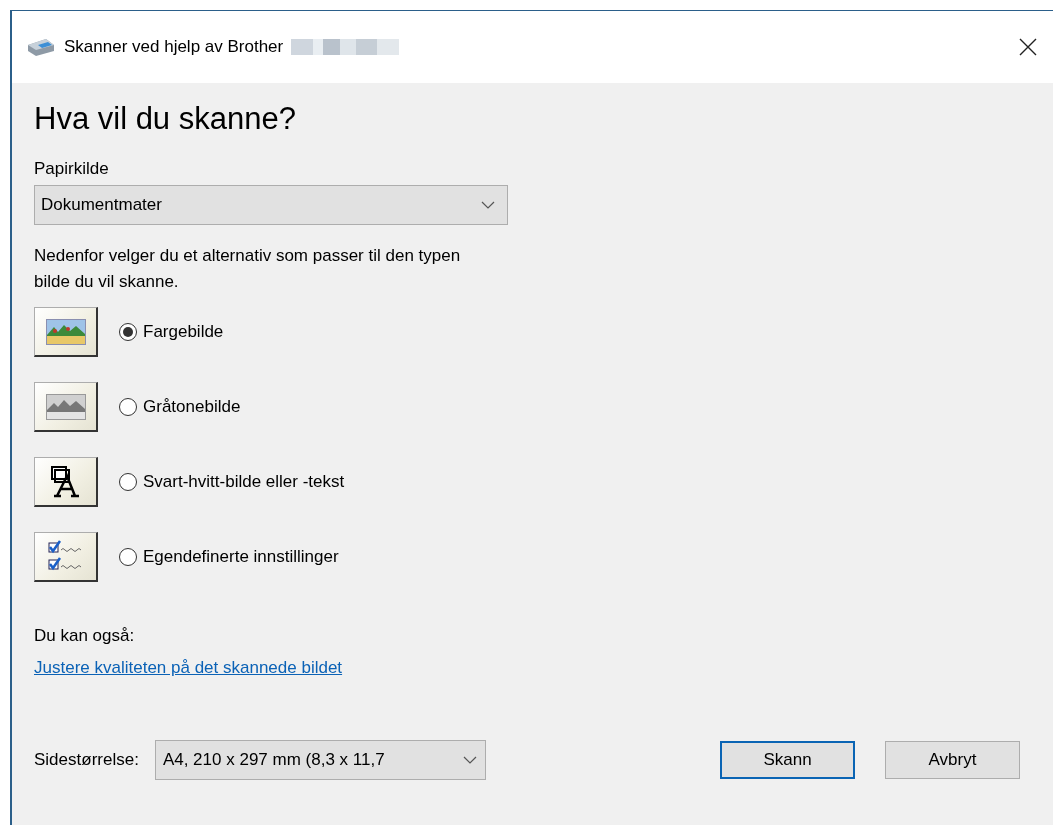 This screenshot has width=1053, height=825. I want to click on paper-source-dropdown: Dokumentmater, so click(271, 205).